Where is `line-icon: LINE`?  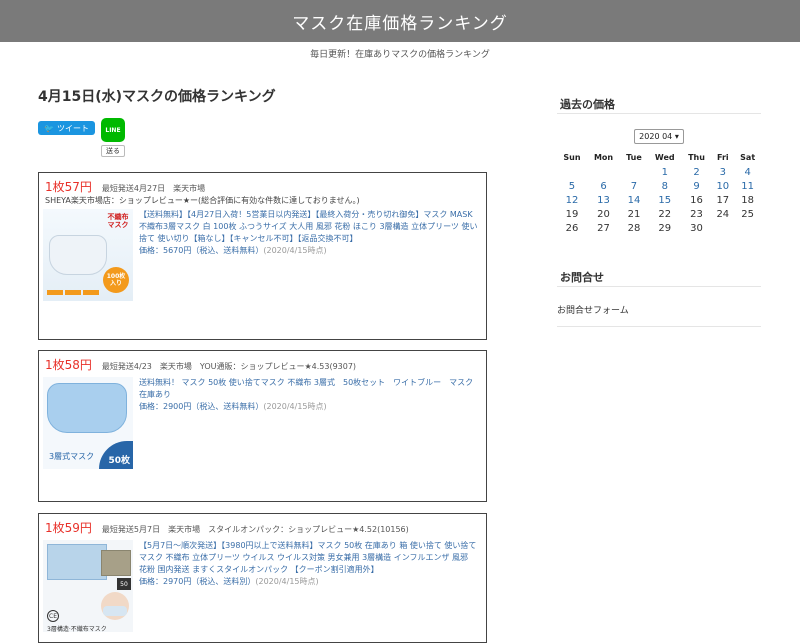
line-icon: LINE is located at coordinates (112, 130).